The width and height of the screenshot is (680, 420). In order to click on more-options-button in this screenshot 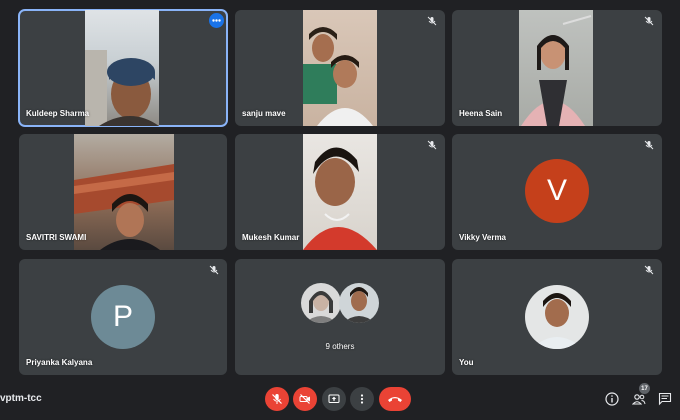, I will do `click(362, 399)`.